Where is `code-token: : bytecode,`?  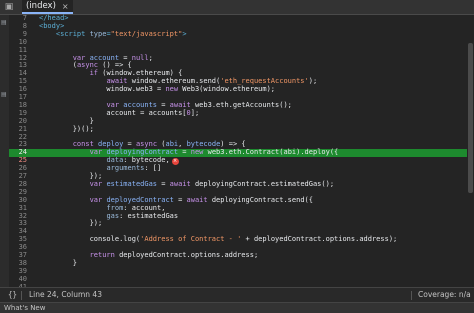 code-token: : bytecode, is located at coordinates (146, 160).